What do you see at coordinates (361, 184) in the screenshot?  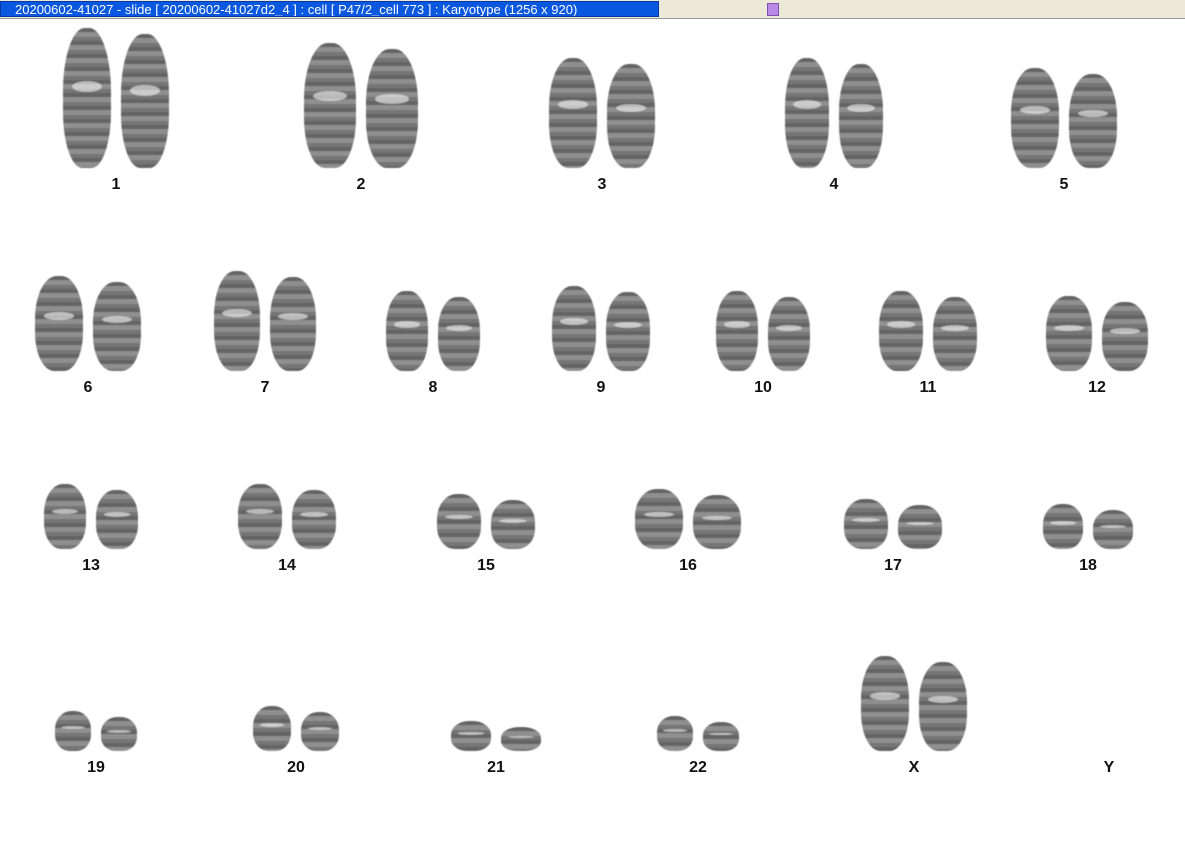 I see `chromosome-label-2: 2` at bounding box center [361, 184].